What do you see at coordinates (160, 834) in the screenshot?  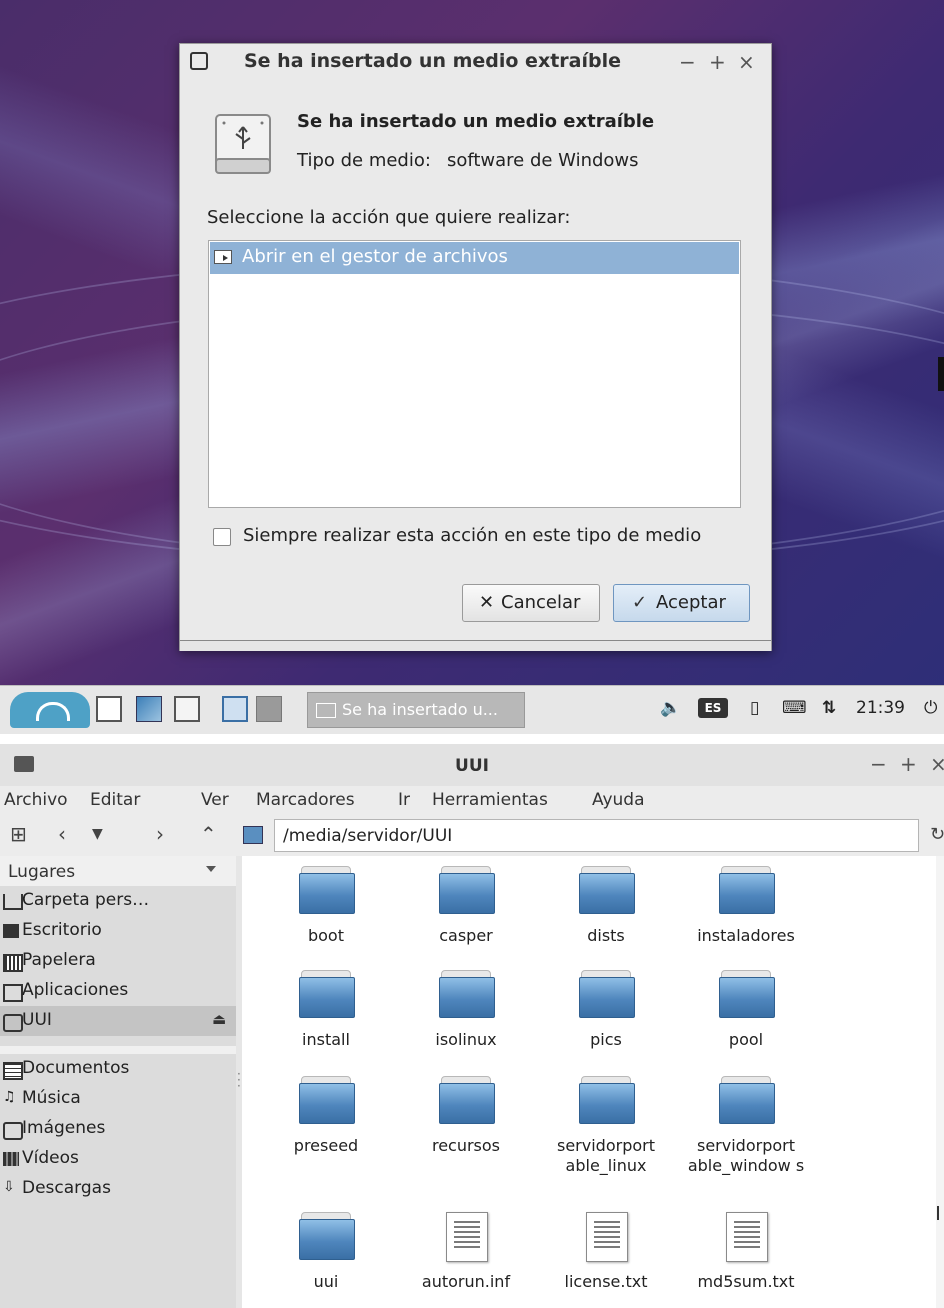 I see `forward-icon: ›` at bounding box center [160, 834].